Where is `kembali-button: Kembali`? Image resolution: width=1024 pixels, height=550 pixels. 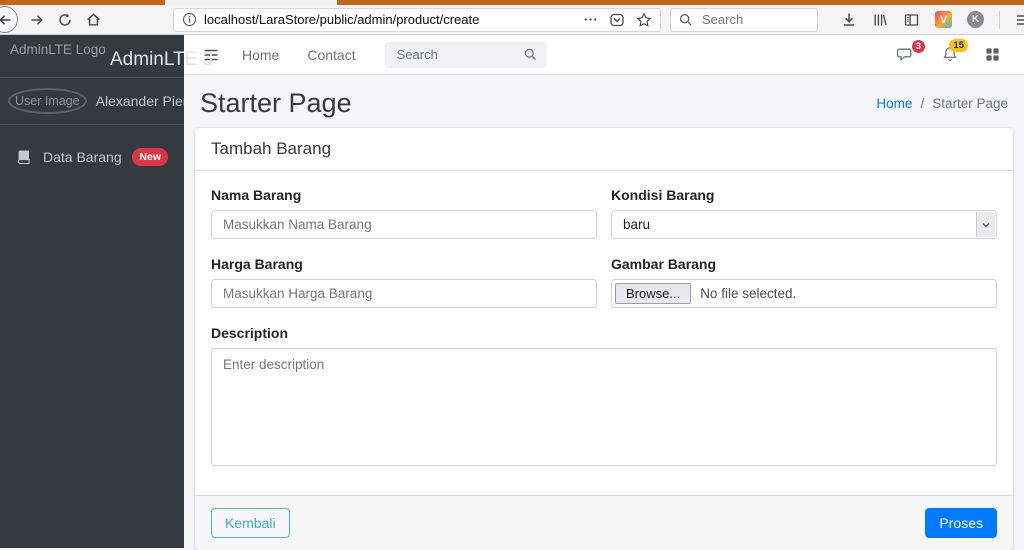 kembali-button: Kembali is located at coordinates (250, 523).